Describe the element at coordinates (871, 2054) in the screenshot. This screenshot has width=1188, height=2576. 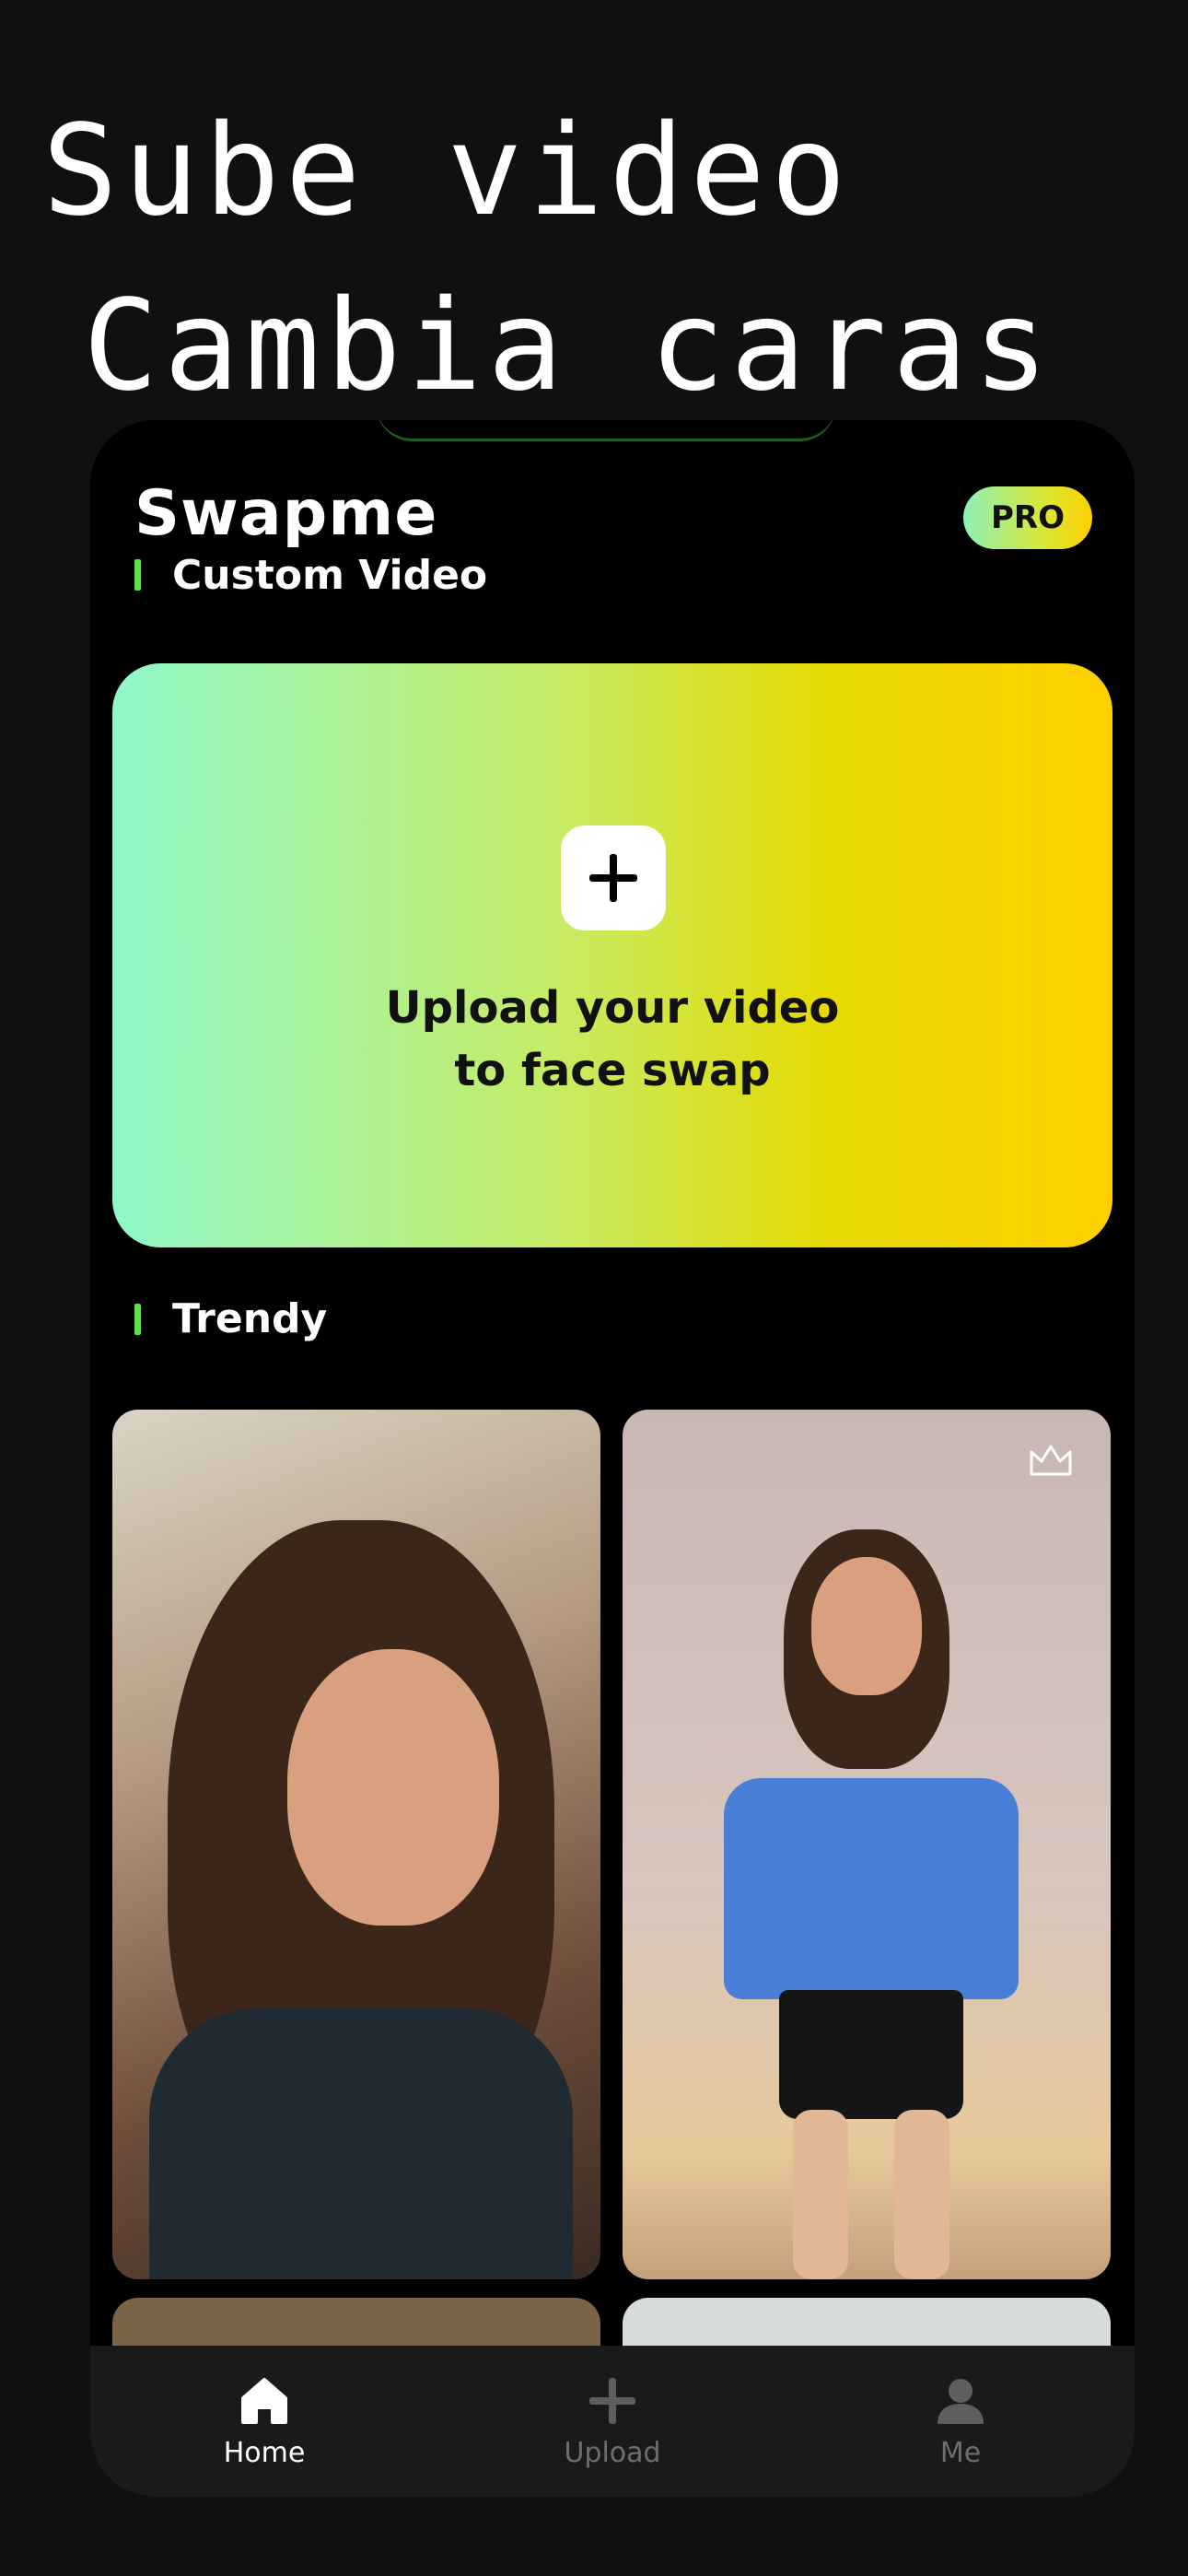
I see `shorts-shape` at that location.